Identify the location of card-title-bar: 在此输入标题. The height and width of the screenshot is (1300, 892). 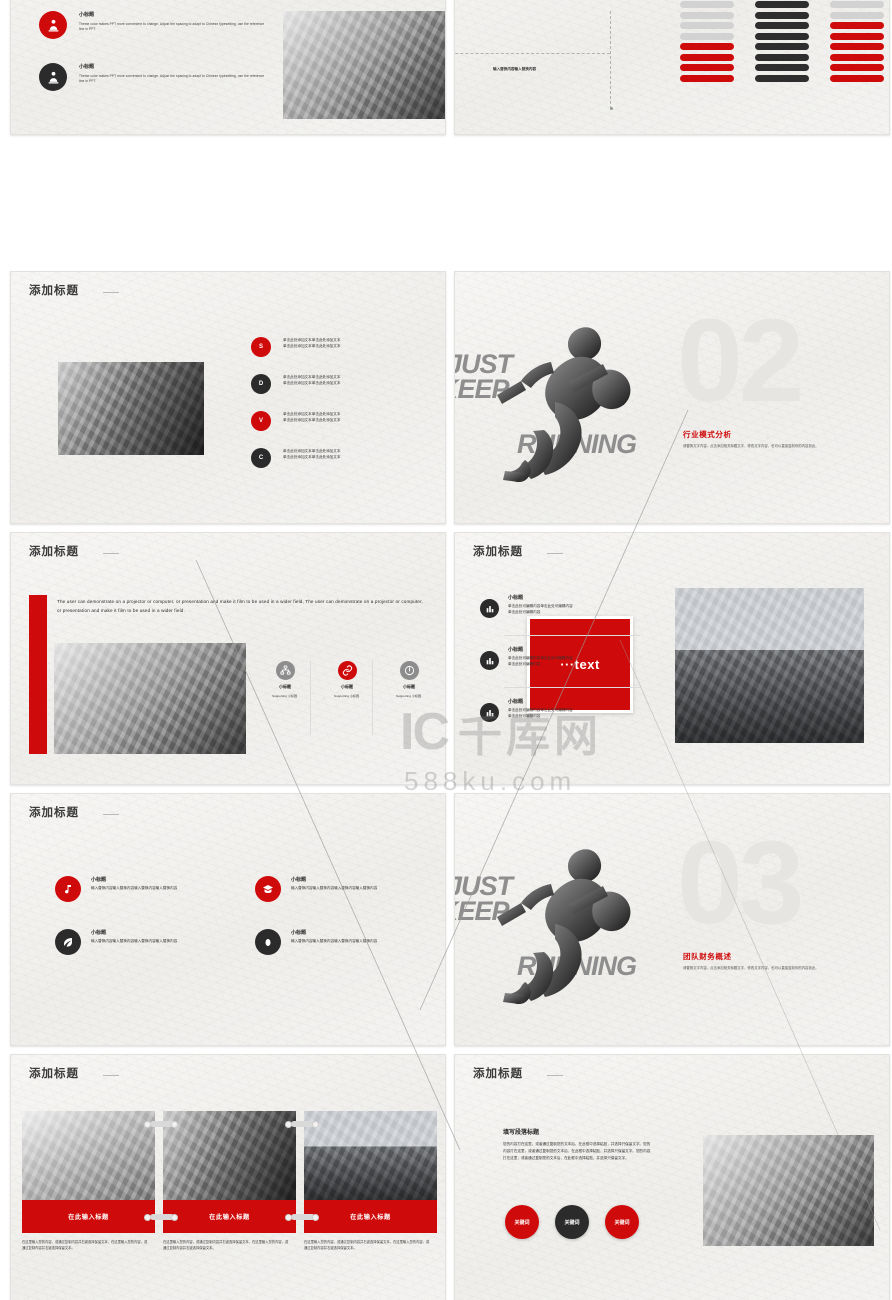
(88, 1216).